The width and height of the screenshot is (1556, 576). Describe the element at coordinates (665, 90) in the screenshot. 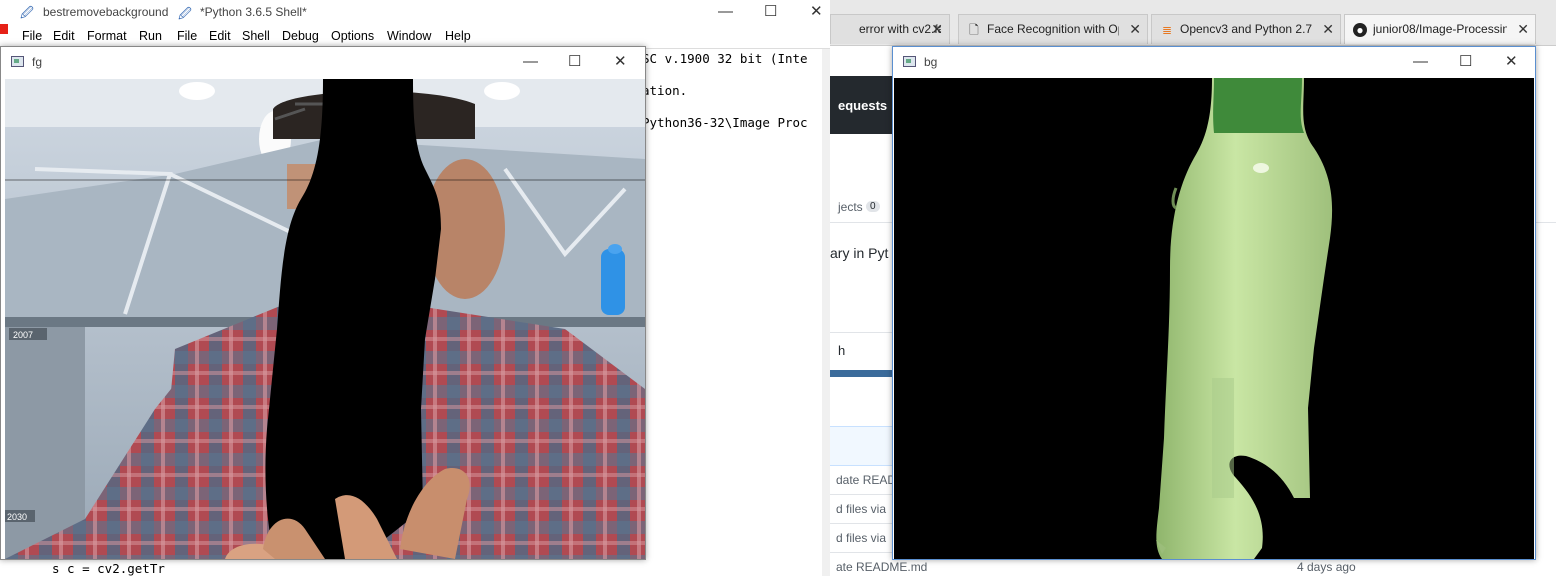

I see `shell-output-line: ation.` at that location.